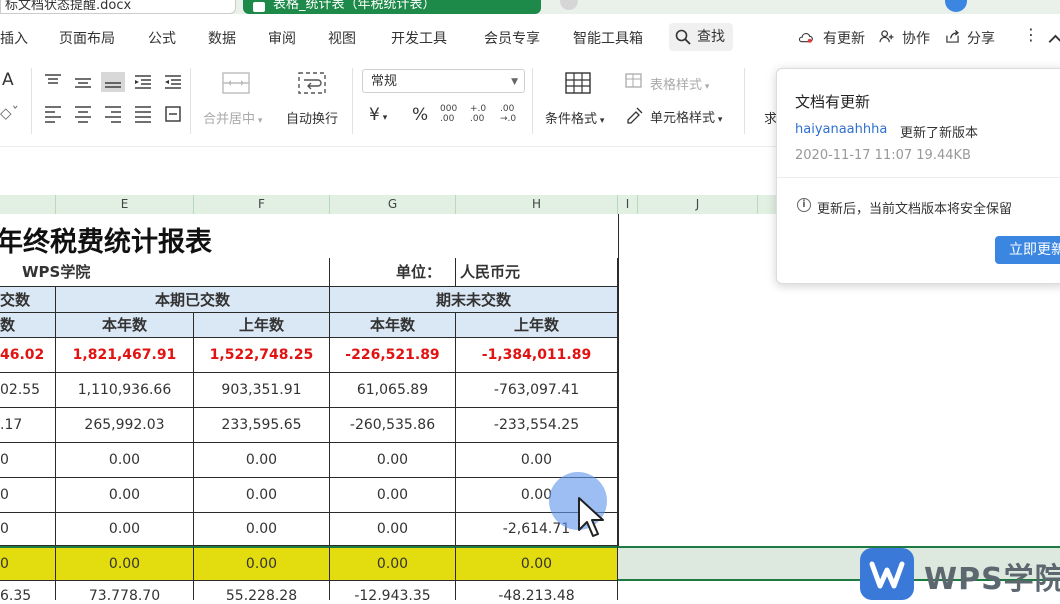 This screenshot has width=1060, height=604. I want to click on eraser-icon: ◇ˇ, so click(9, 113).